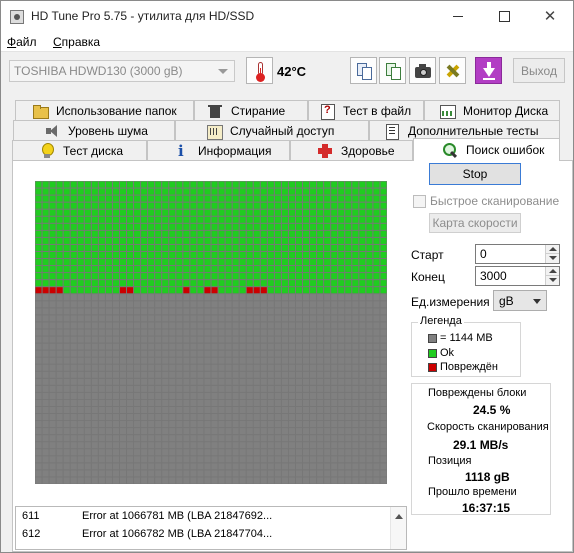  Describe the element at coordinates (450, 150) in the screenshot. I see `magnifier-icon` at that location.